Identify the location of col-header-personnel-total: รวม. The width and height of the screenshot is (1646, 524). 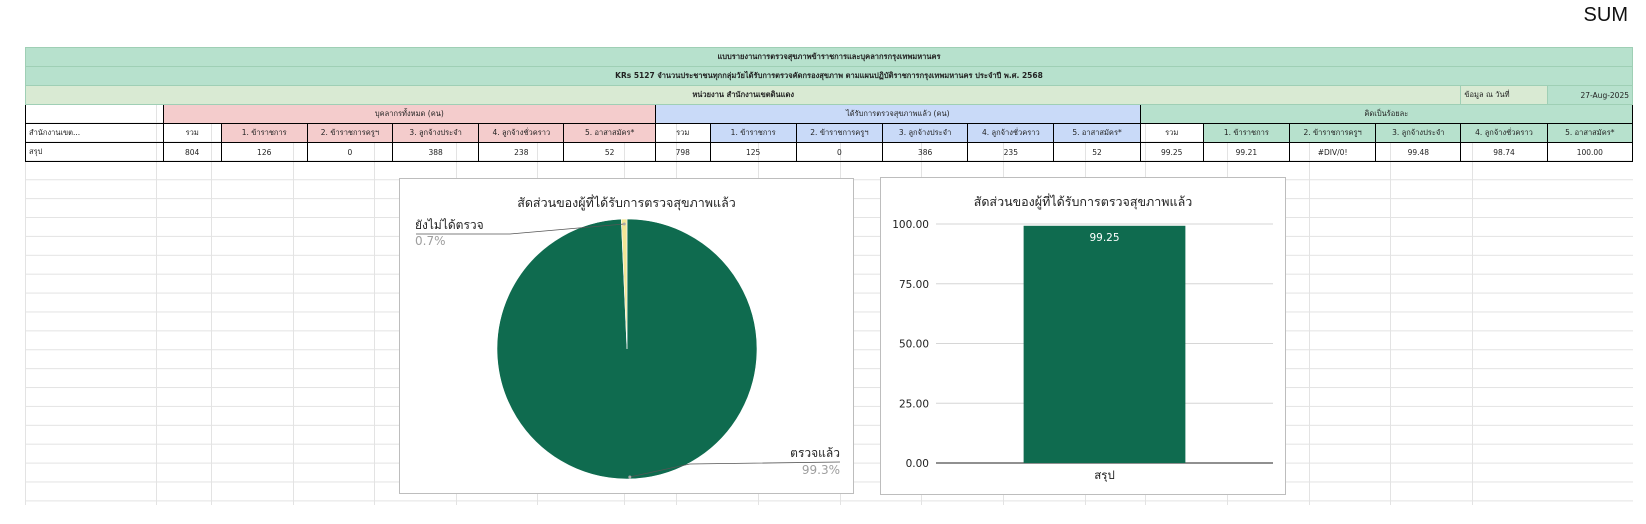
(192, 133).